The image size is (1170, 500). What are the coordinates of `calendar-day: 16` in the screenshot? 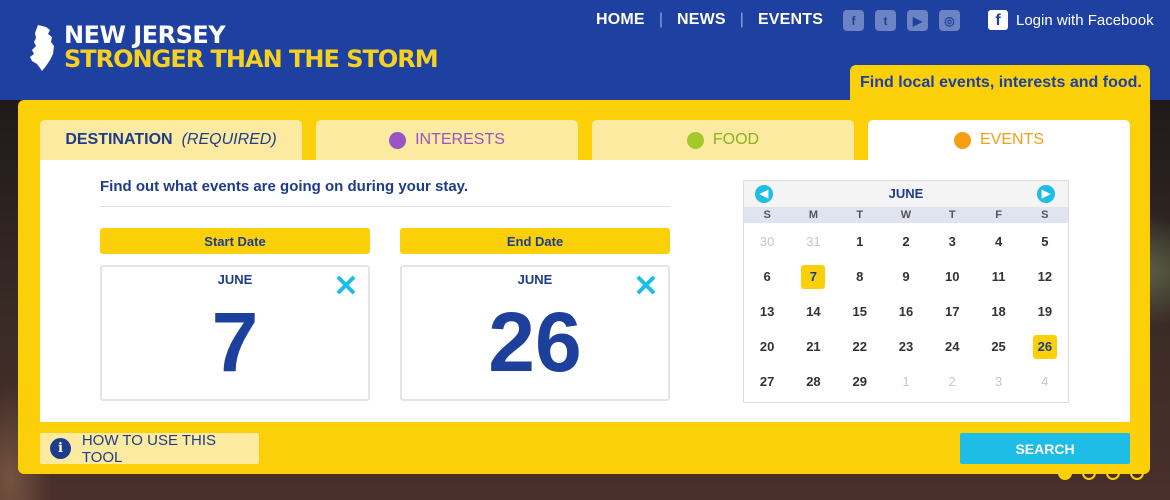 It's located at (906, 311).